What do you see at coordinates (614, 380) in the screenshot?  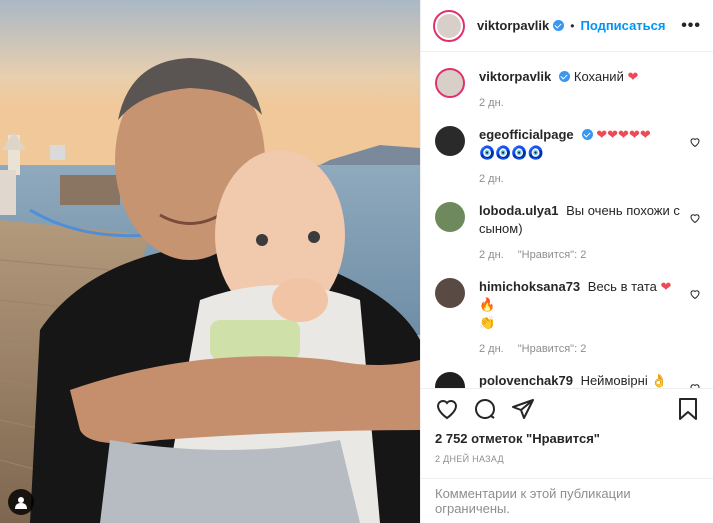 I see `comment-text: Неймовірні` at bounding box center [614, 380].